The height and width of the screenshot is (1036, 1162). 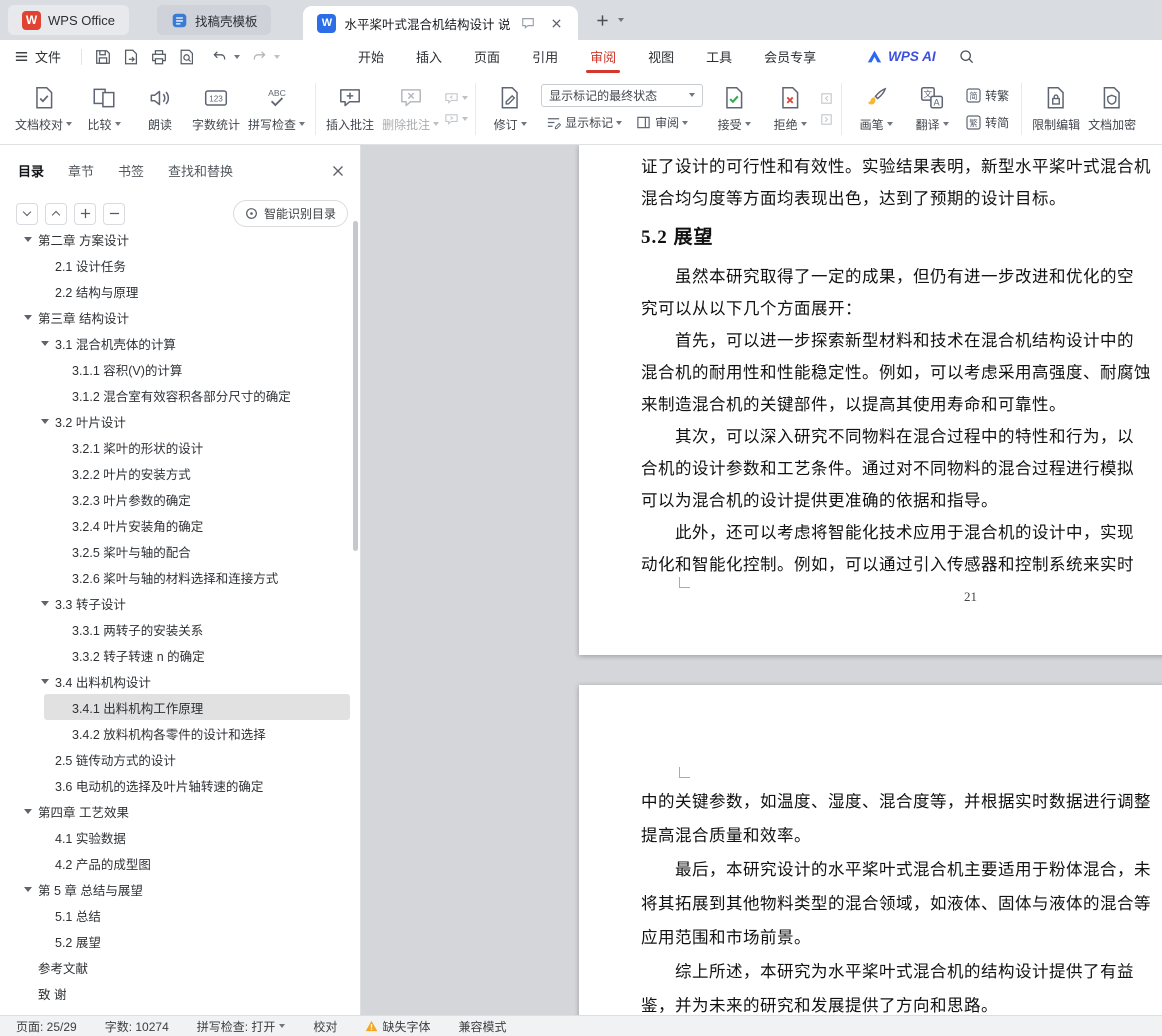 What do you see at coordinates (1056, 109) in the screenshot?
I see `restrict-edit-button: 限制编辑` at bounding box center [1056, 109].